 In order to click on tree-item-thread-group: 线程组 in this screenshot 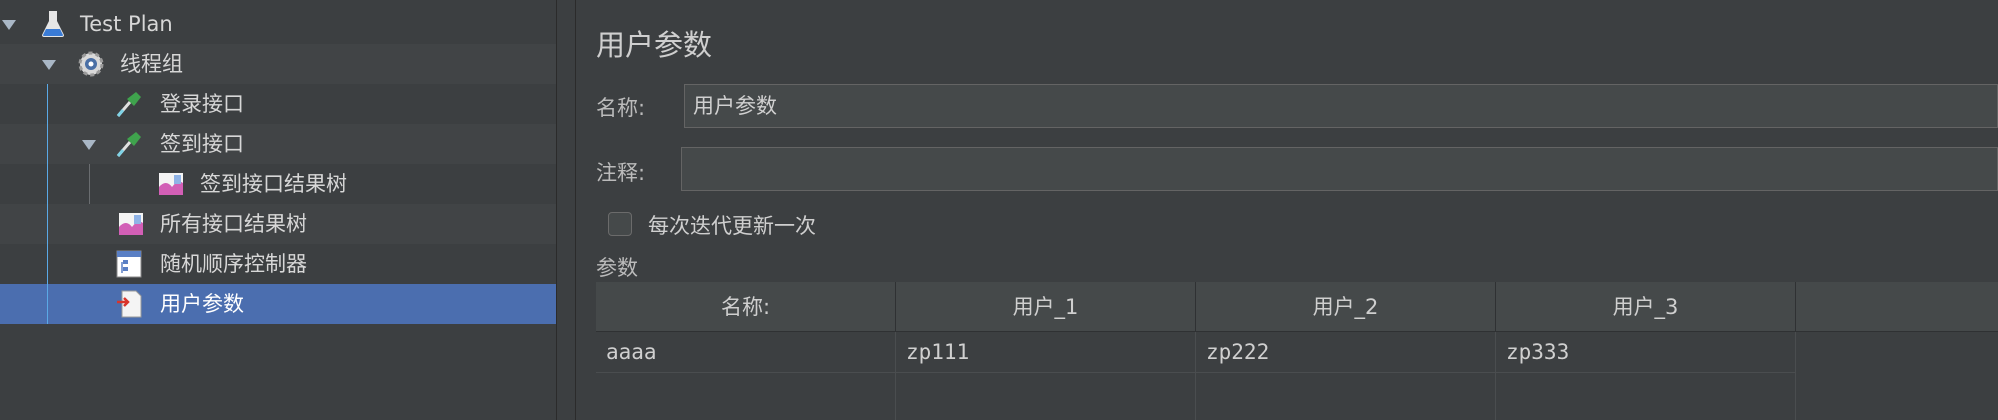, I will do `click(278, 64)`.